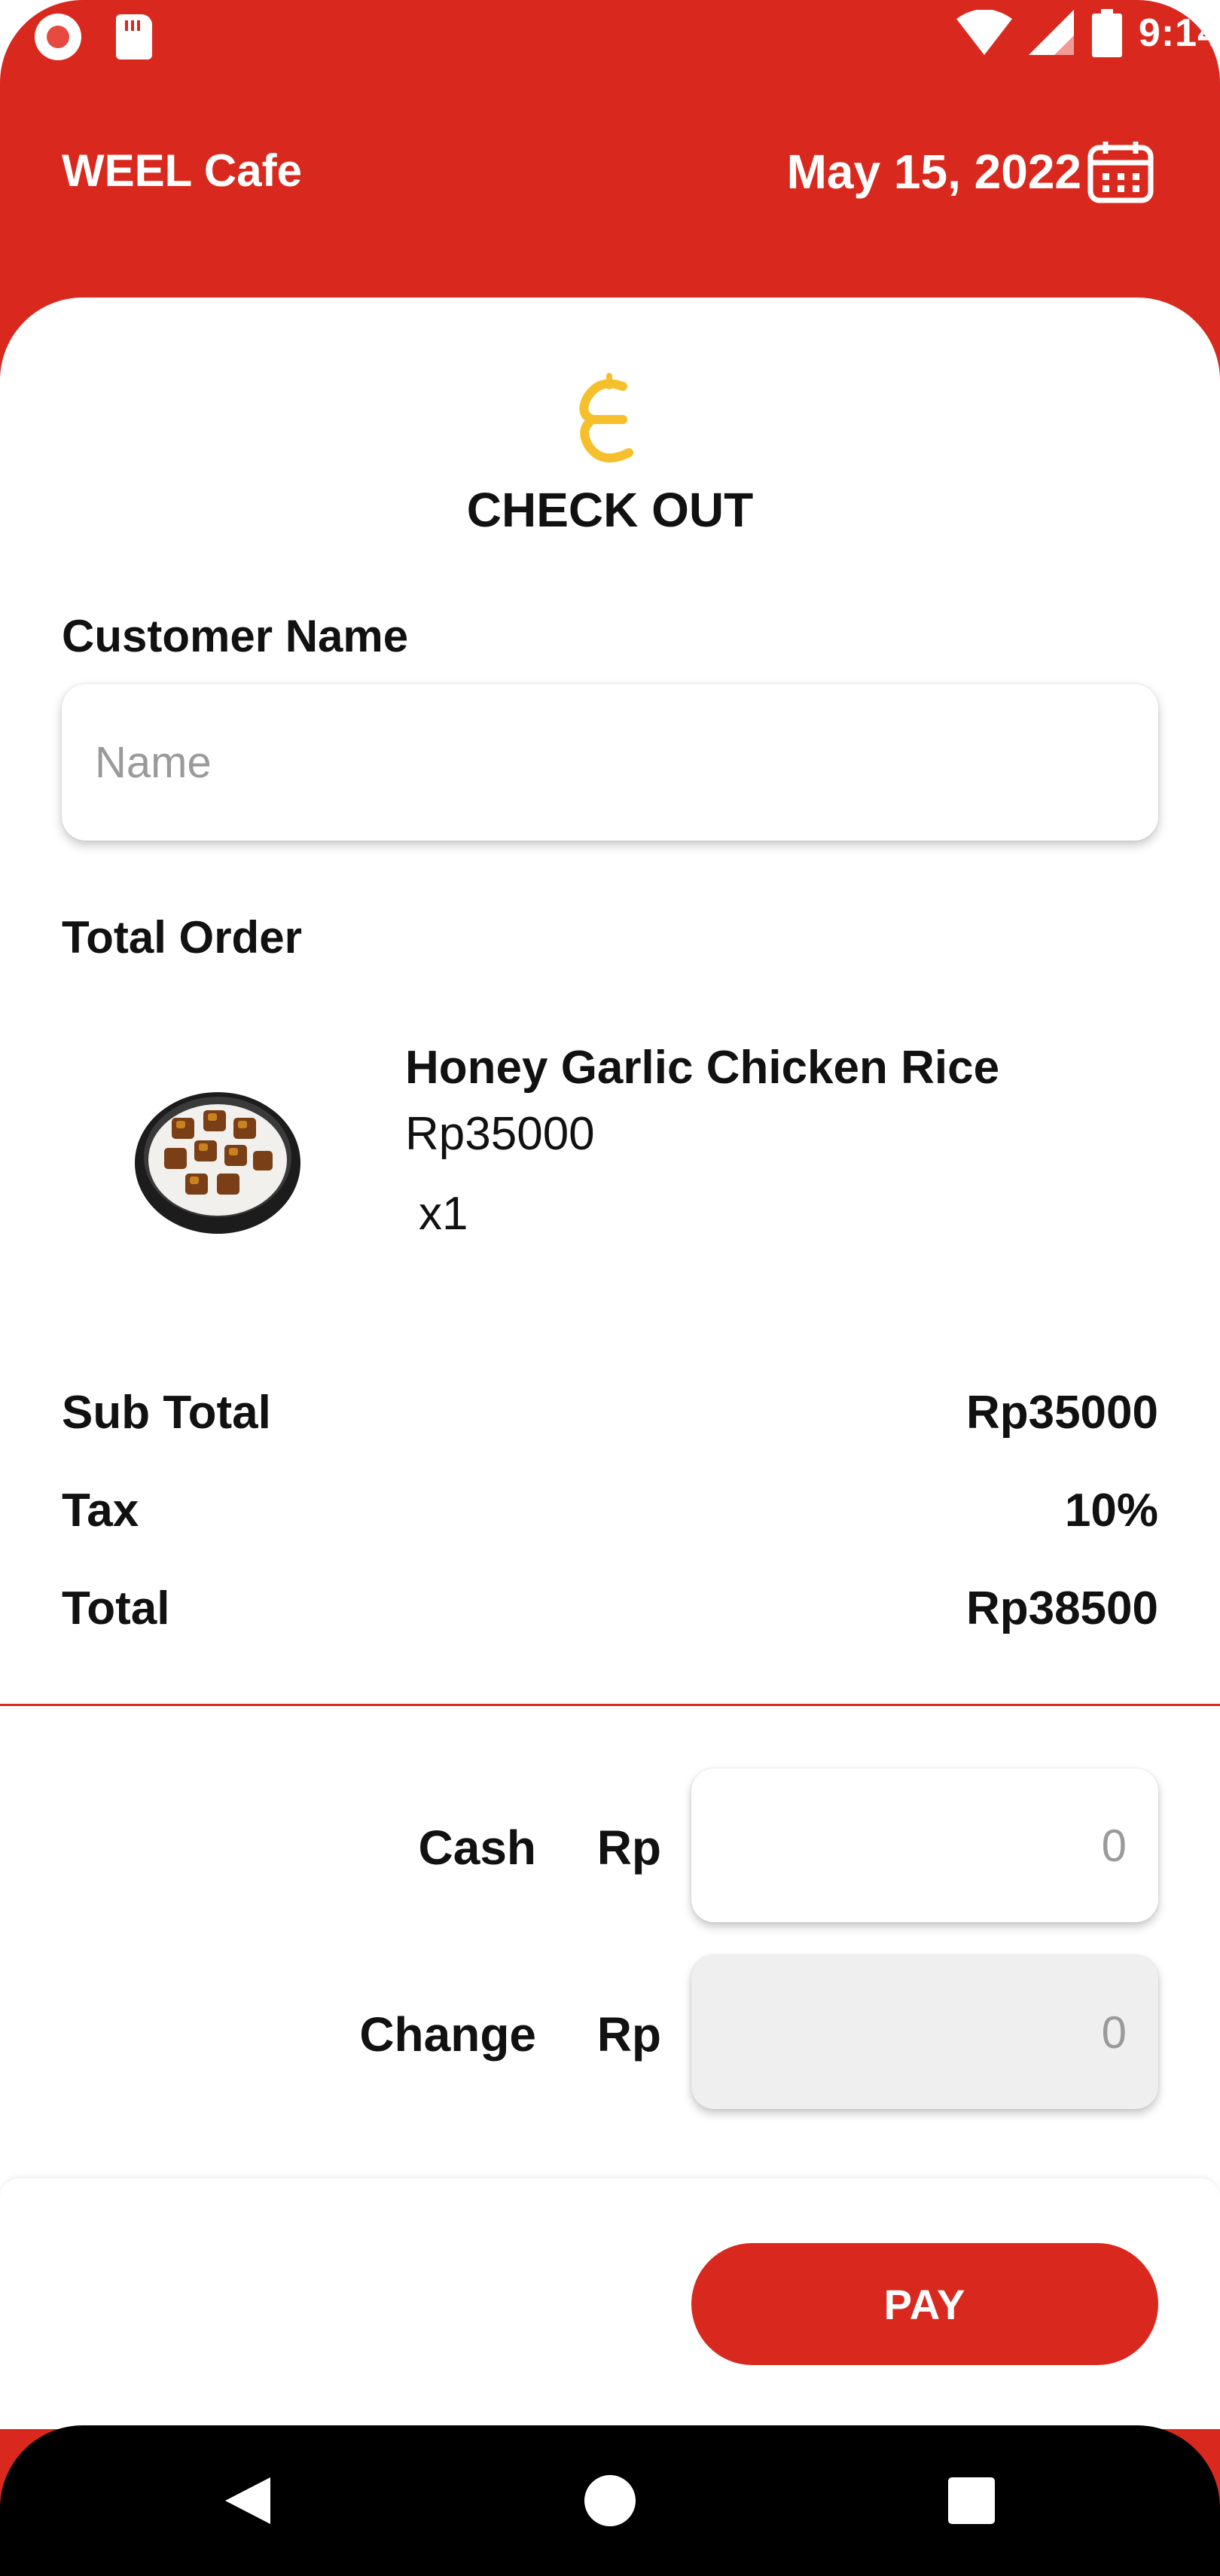 Image resolution: width=1220 pixels, height=2576 pixels. What do you see at coordinates (924, 1846) in the screenshot?
I see `cash-input` at bounding box center [924, 1846].